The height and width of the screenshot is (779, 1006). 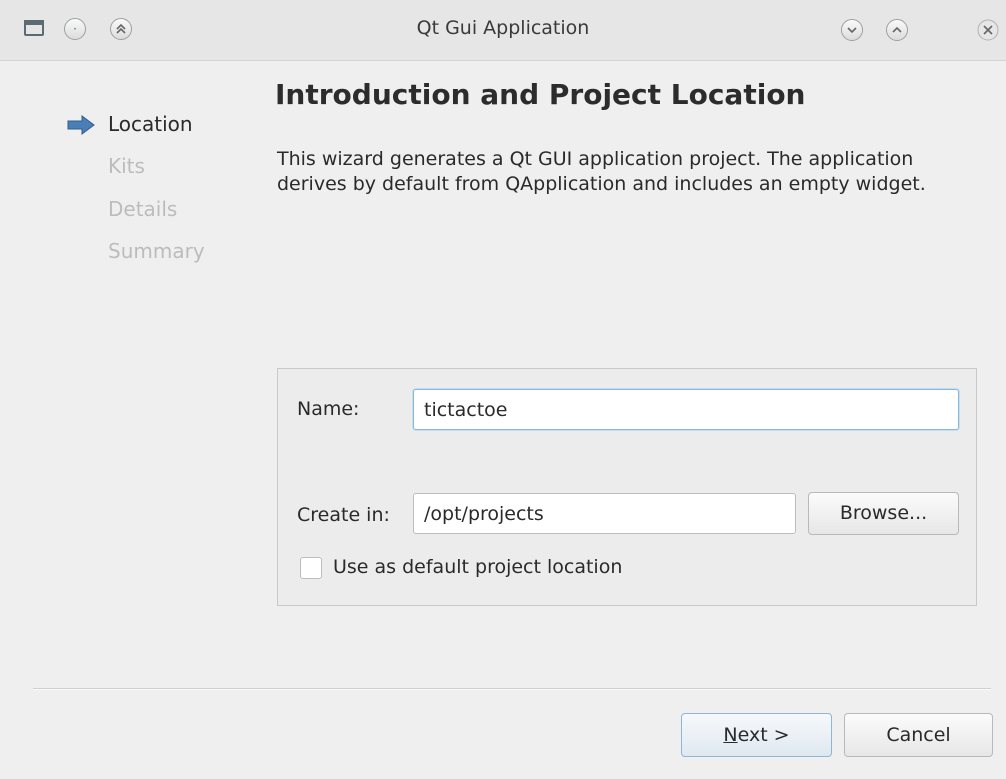 I want to click on default-location-checkbox, so click(x=311, y=568).